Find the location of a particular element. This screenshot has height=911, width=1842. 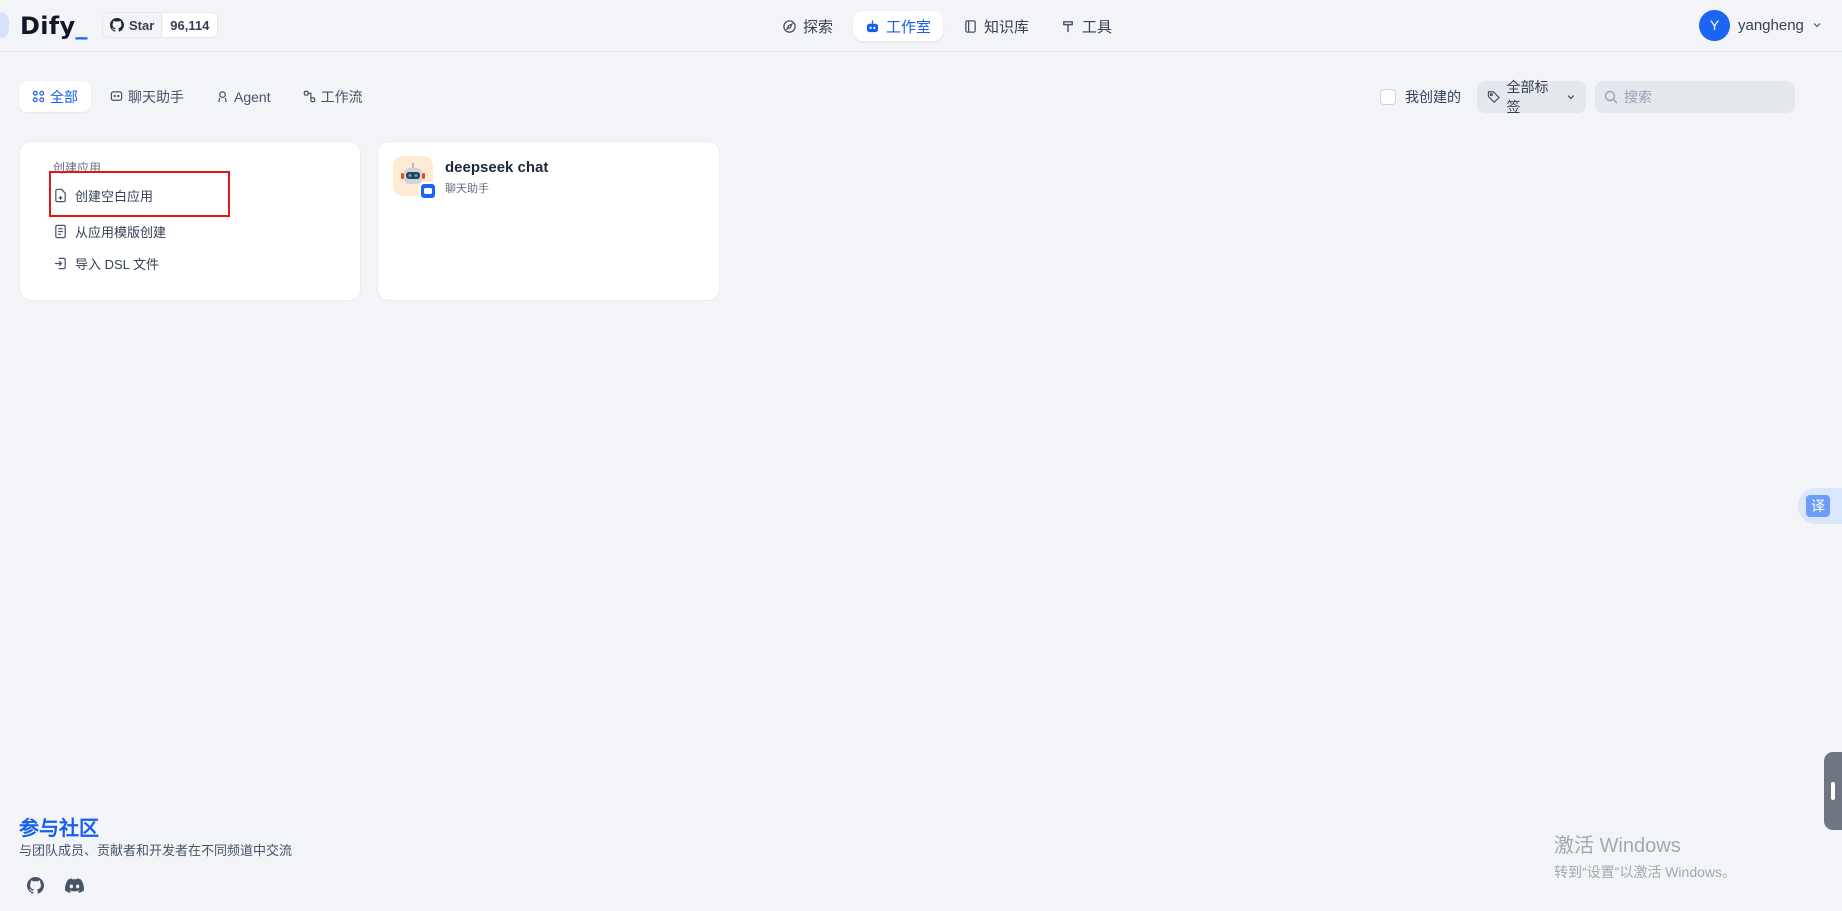

template-icon is located at coordinates (60, 231).